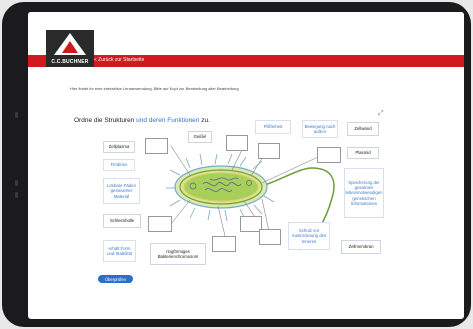 The image size is (473, 329). What do you see at coordinates (320, 129) in the screenshot?
I see `label-bewegung: Bewegung nach außen` at bounding box center [320, 129].